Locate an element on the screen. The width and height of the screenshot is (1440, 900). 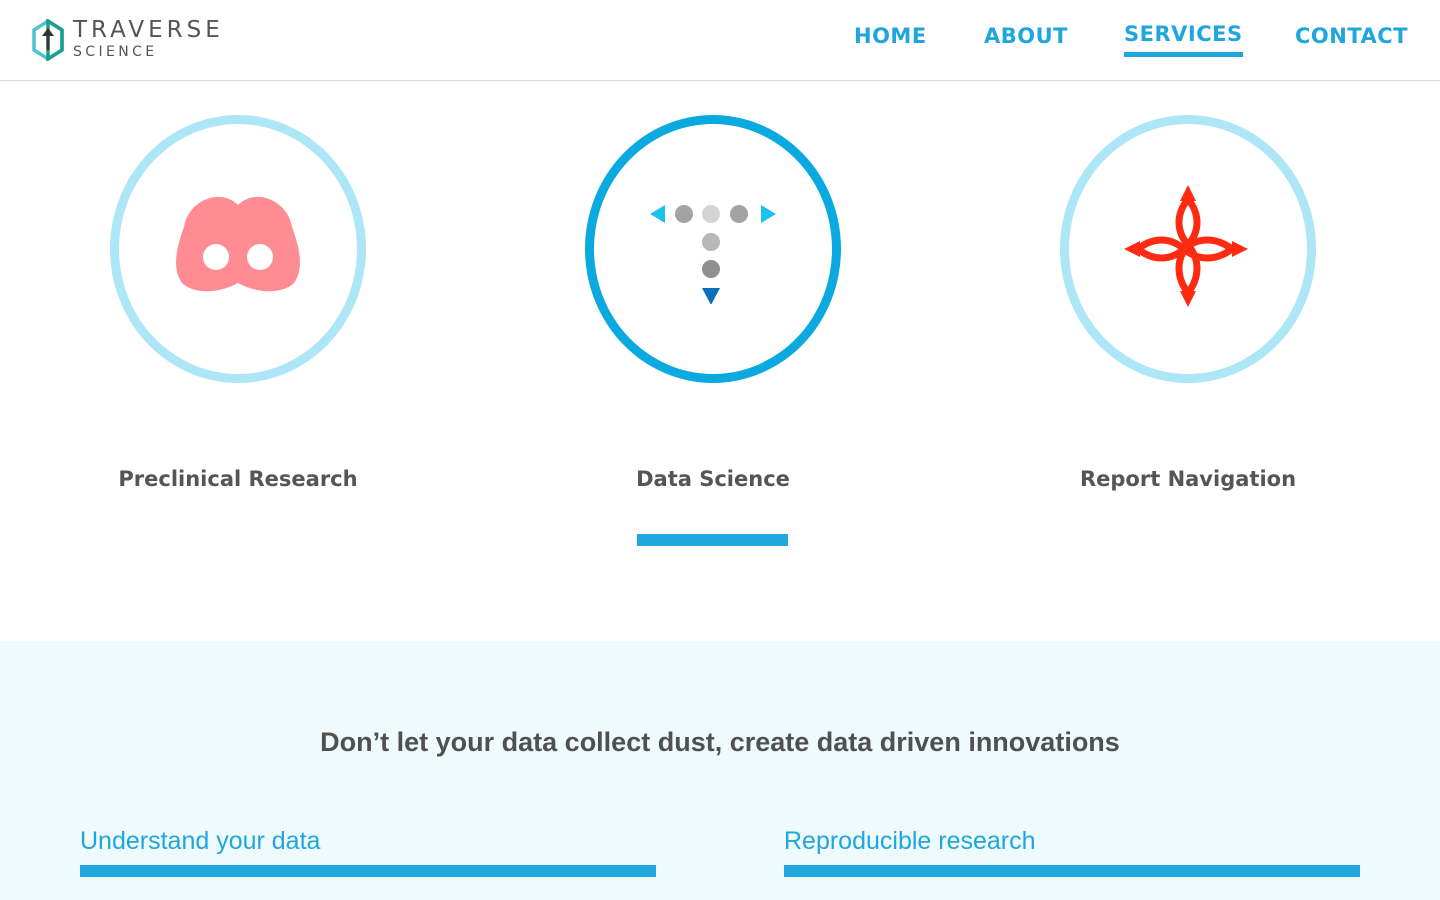
brand-subtitle: SCIENCE is located at coordinates (115, 52).